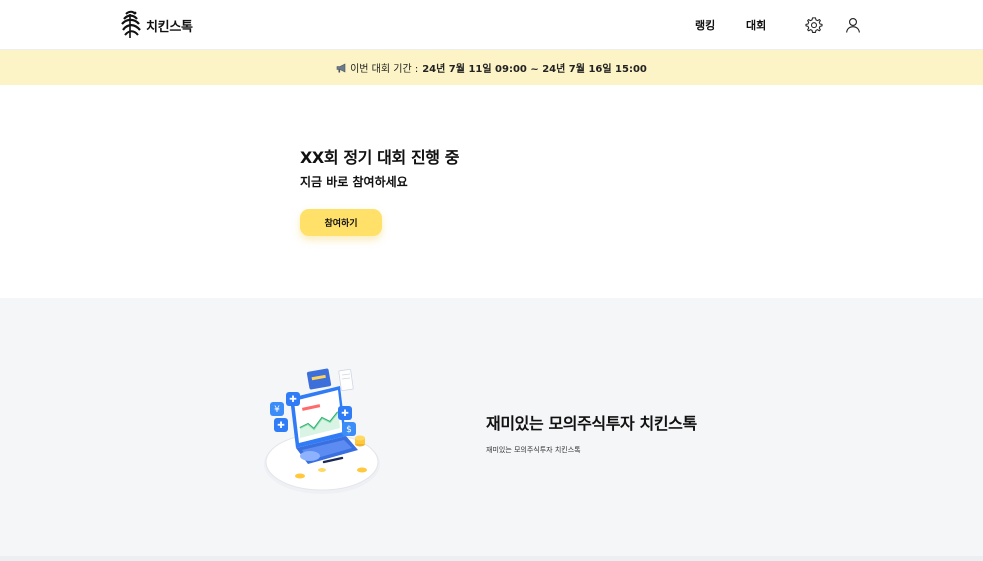 This screenshot has height=561, width=983. What do you see at coordinates (533, 450) in the screenshot?
I see `feature-description: 재미있는 모의주식투자 치킨스톡` at bounding box center [533, 450].